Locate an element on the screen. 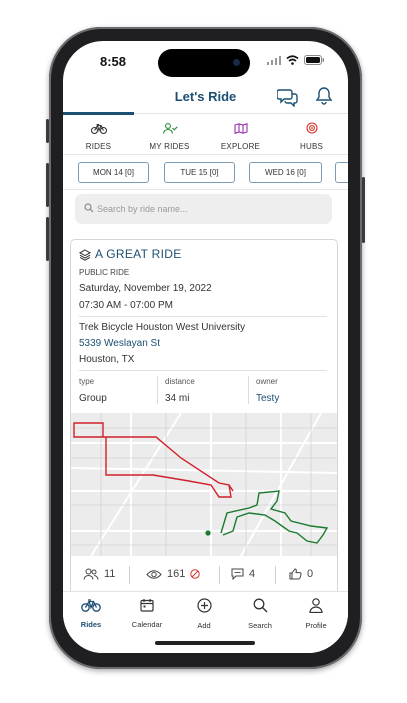 The height and width of the screenshot is (703, 407). status-time: 8:58 is located at coordinates (113, 61).